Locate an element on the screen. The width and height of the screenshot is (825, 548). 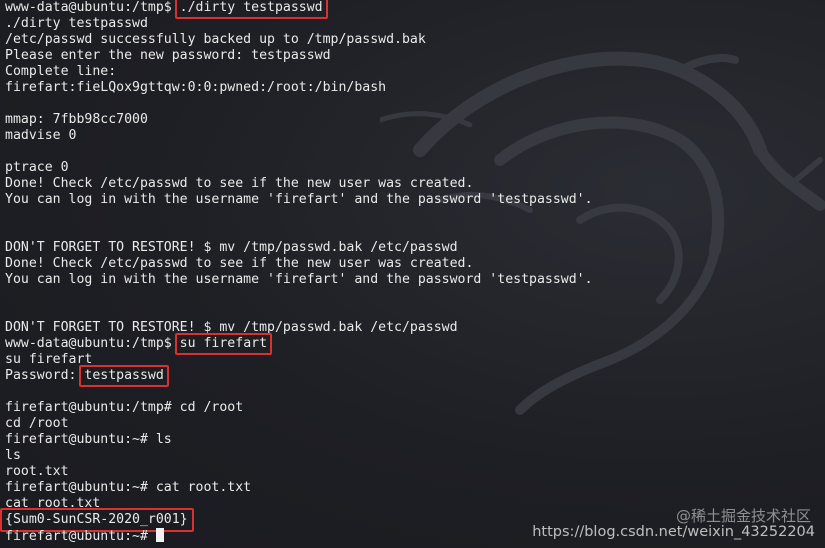
line-text: cat root.txt is located at coordinates (53, 503).